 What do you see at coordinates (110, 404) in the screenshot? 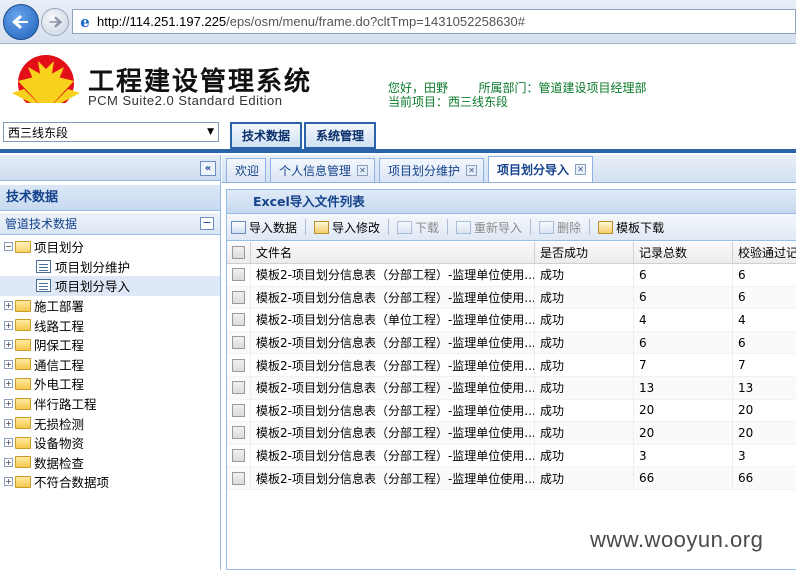
I see `tree-item: + 伴行路工程` at bounding box center [110, 404].